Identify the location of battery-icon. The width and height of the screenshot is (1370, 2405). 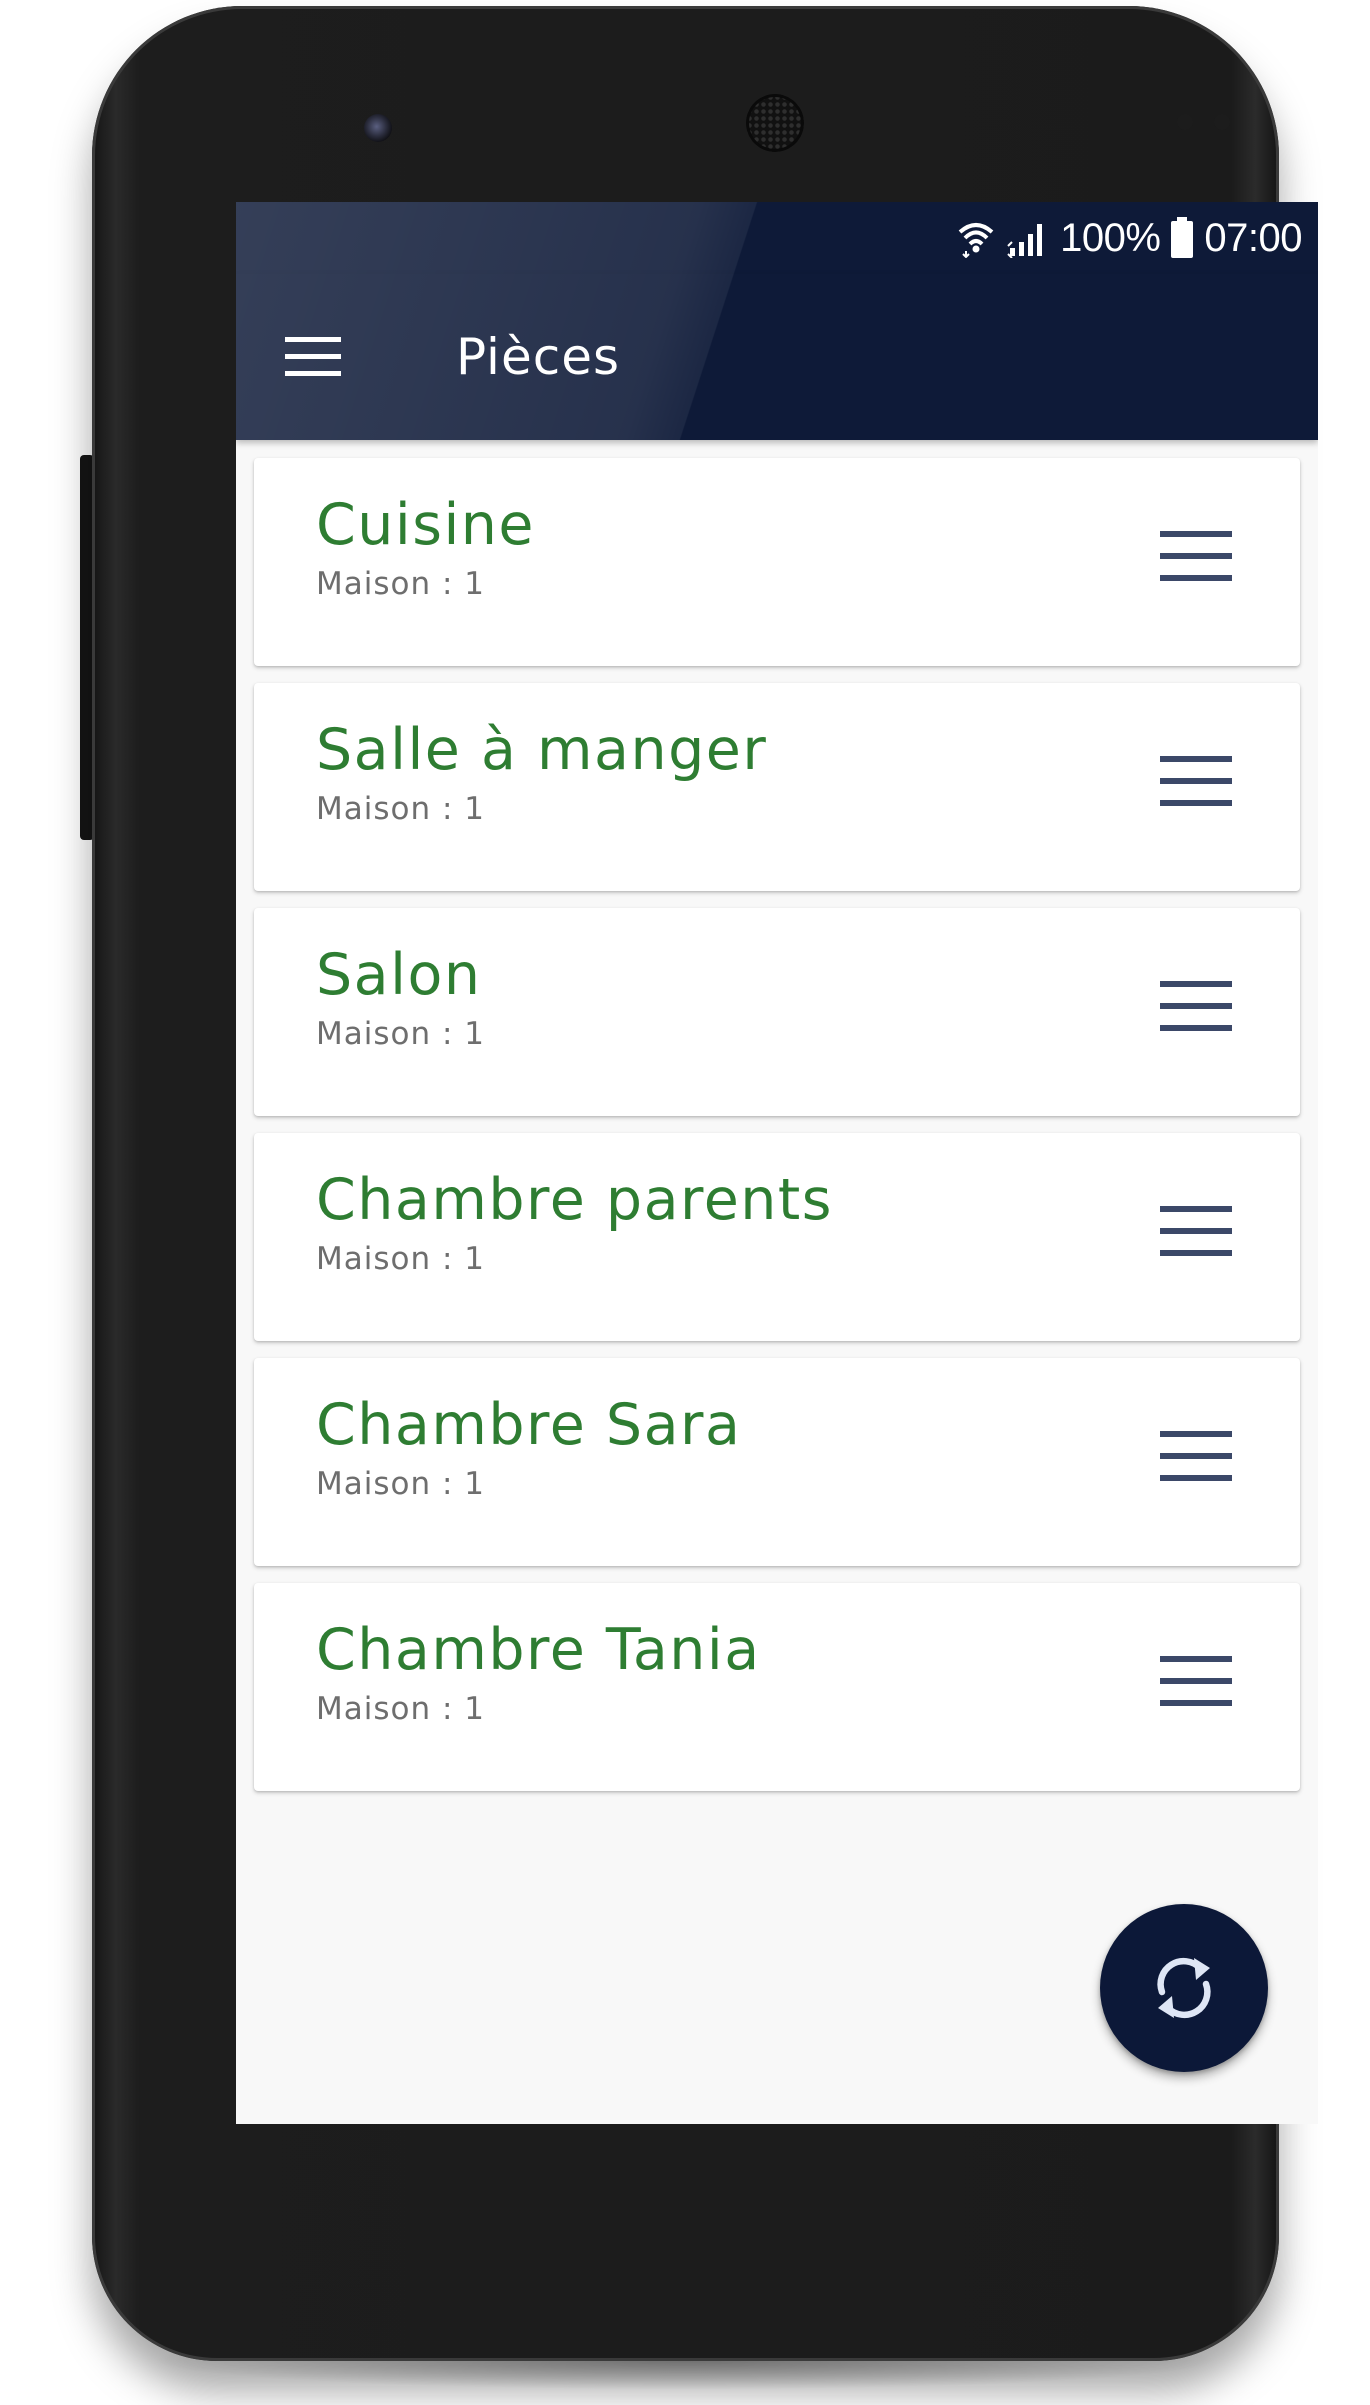
(1182, 238).